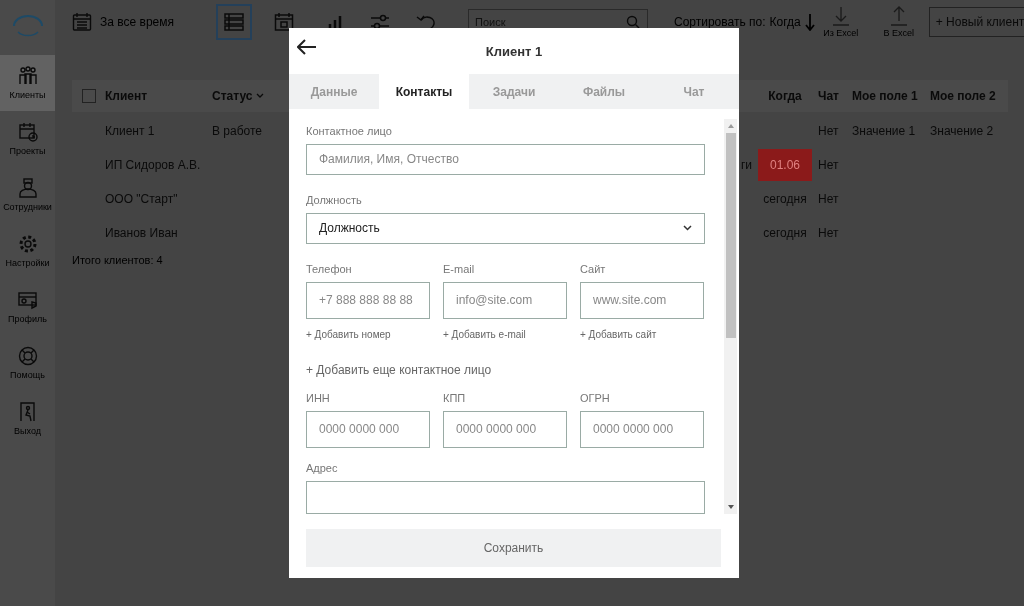 This screenshot has width=1024, height=606. I want to click on search-icon, so click(633, 22).